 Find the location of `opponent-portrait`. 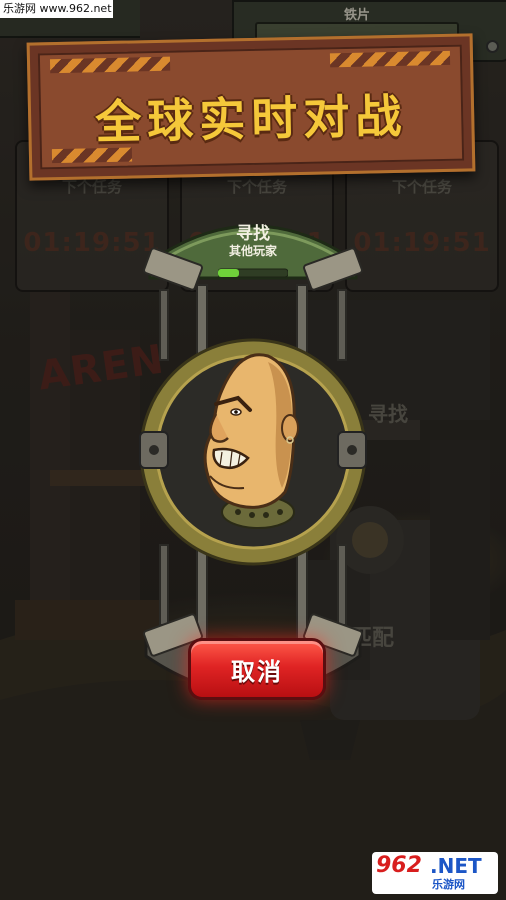

opponent-portrait is located at coordinates (251, 441).